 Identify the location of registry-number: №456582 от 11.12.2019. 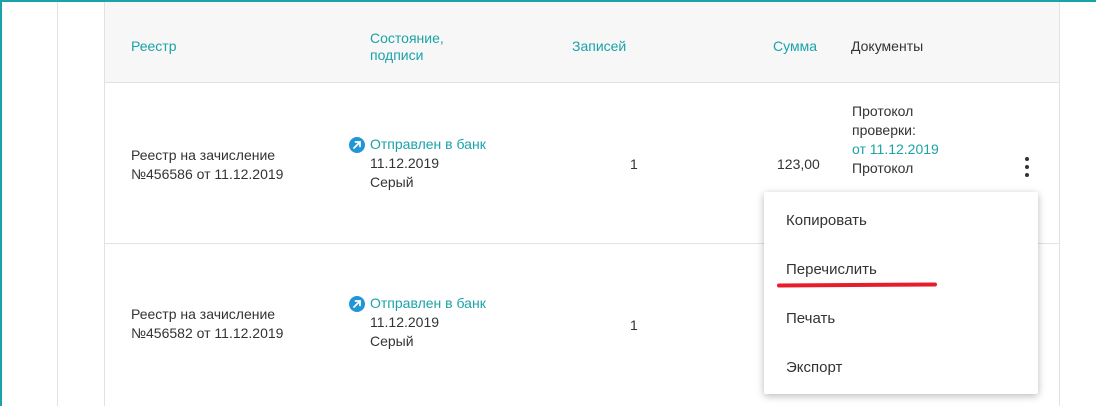
(207, 333).